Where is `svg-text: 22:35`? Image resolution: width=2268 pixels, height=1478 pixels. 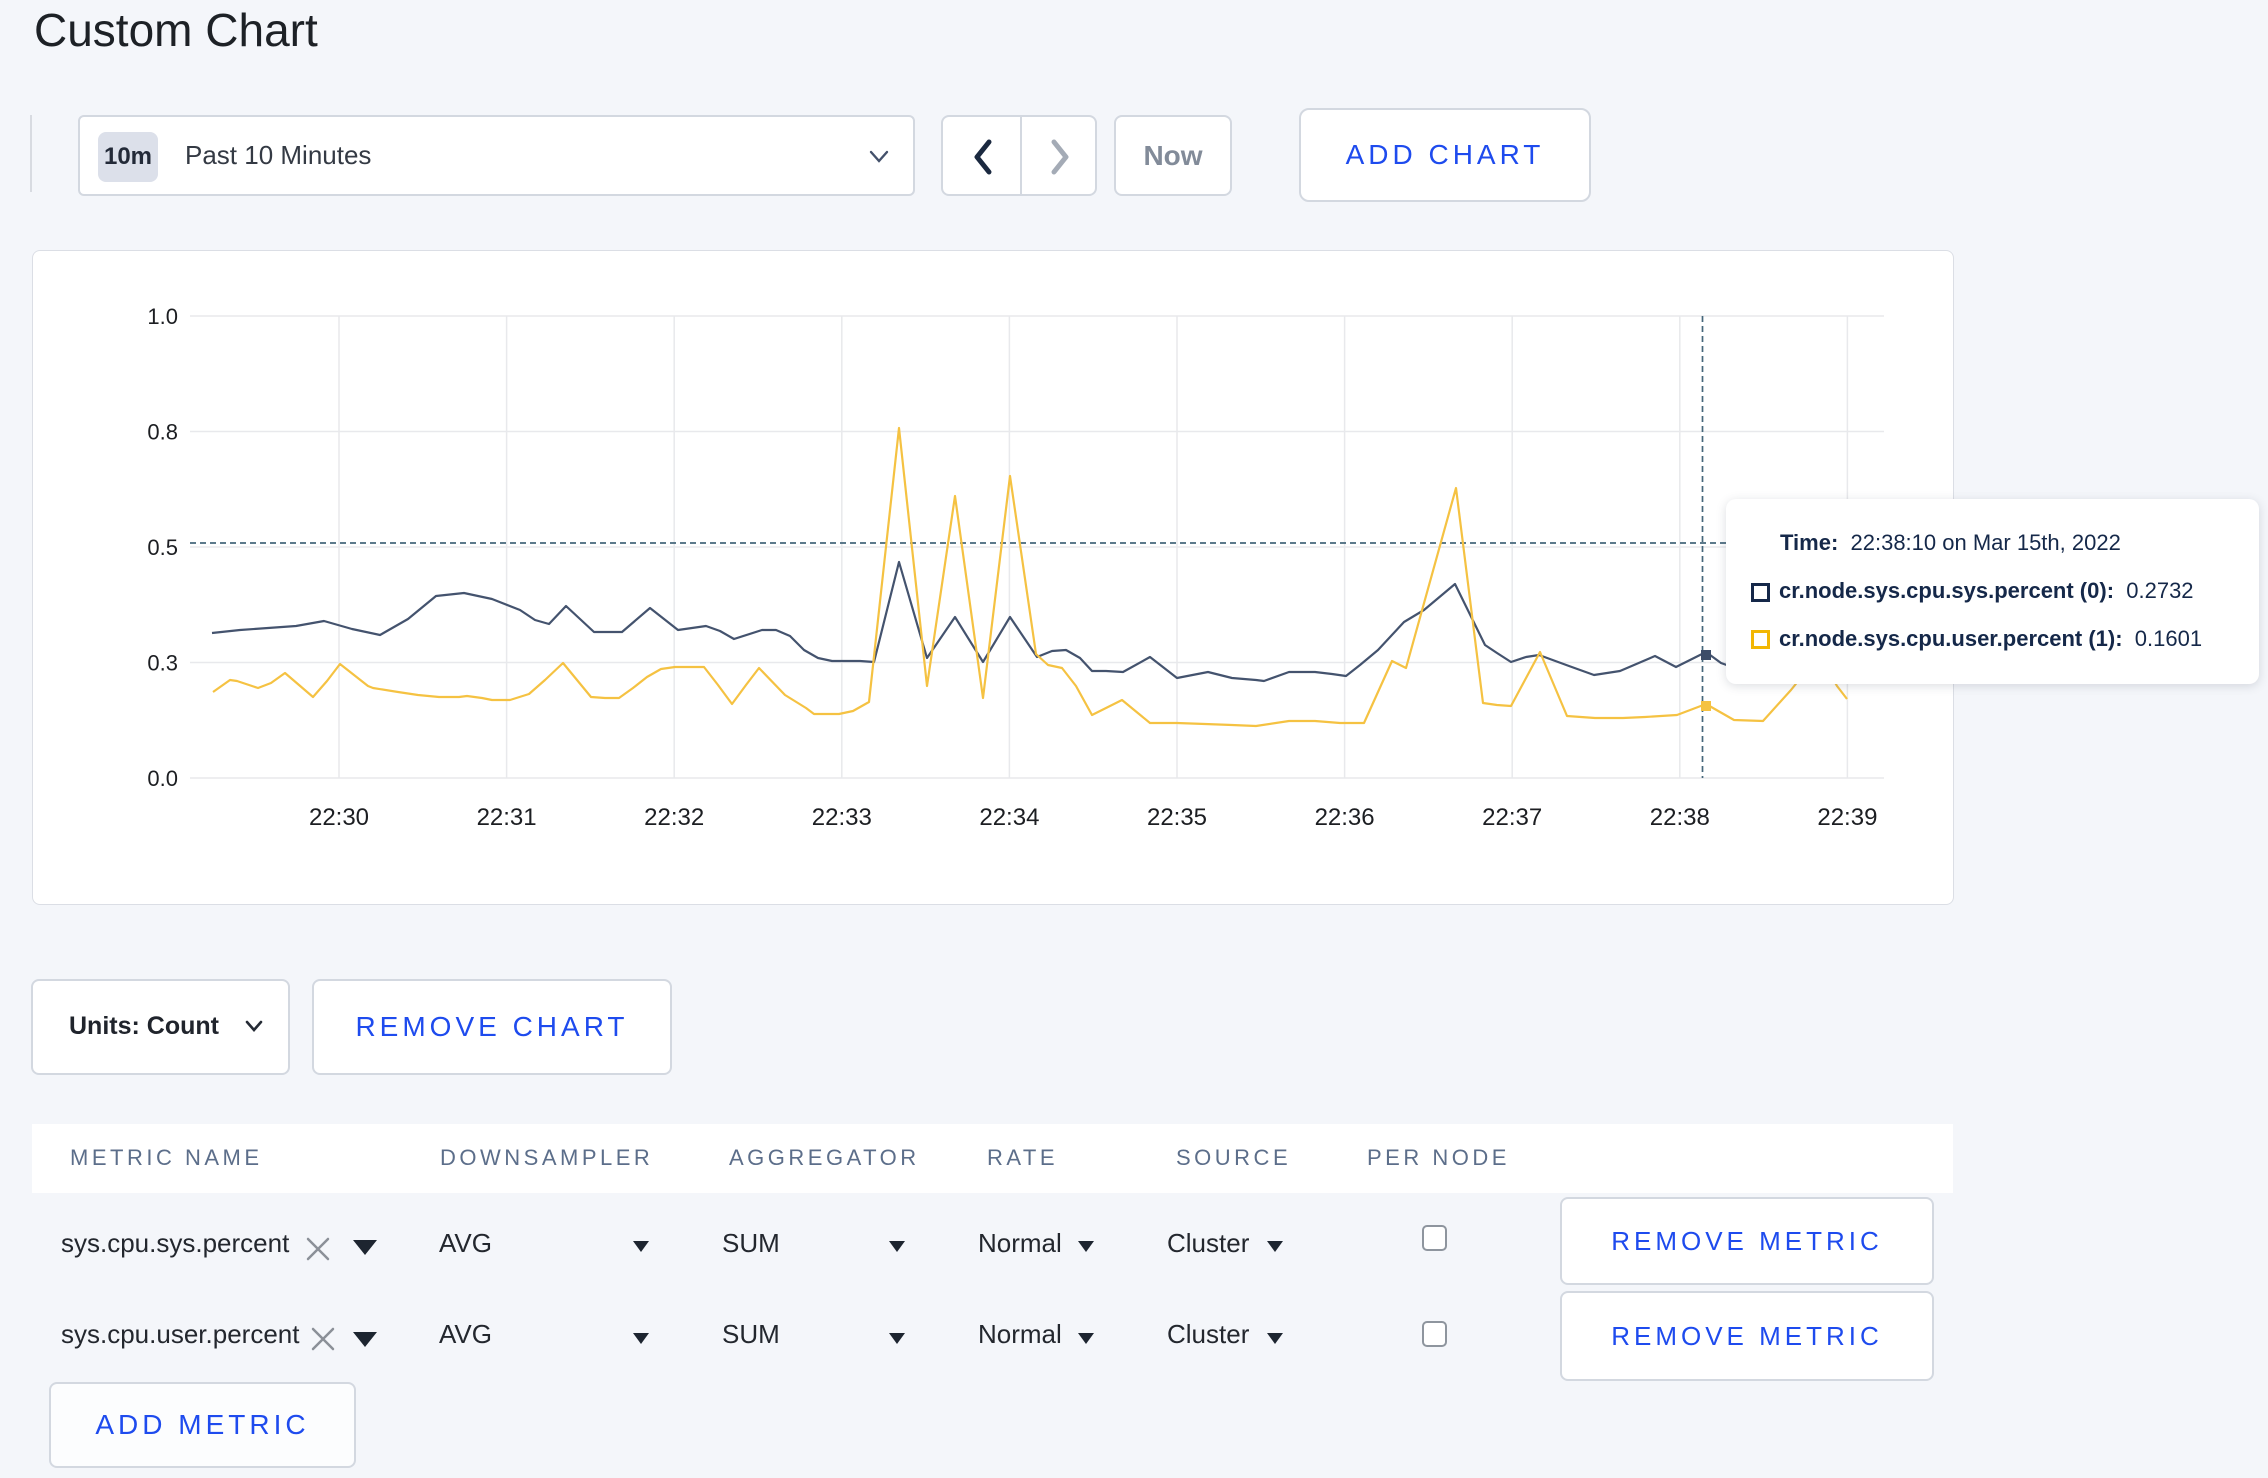 svg-text: 22:35 is located at coordinates (1177, 817).